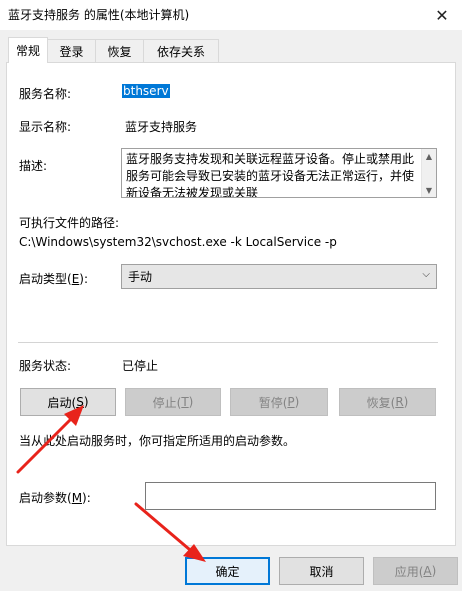  I want to click on tab-recovery: 恢复, so click(119, 50).